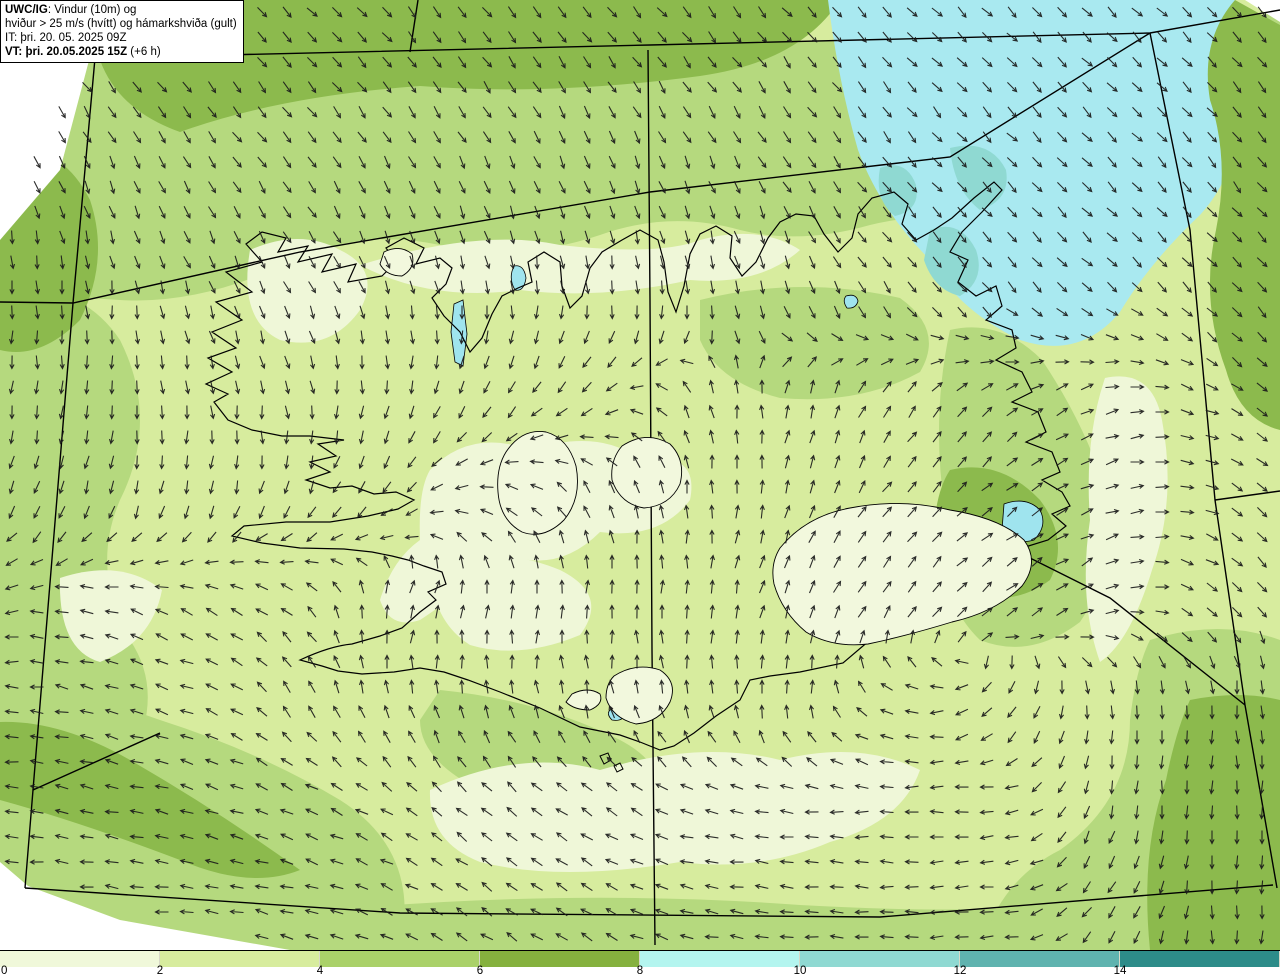 The image size is (1280, 978). Describe the element at coordinates (66, 52) in the screenshot. I see `valid-time: VT: þri. 20.05.2025 15Z` at that location.